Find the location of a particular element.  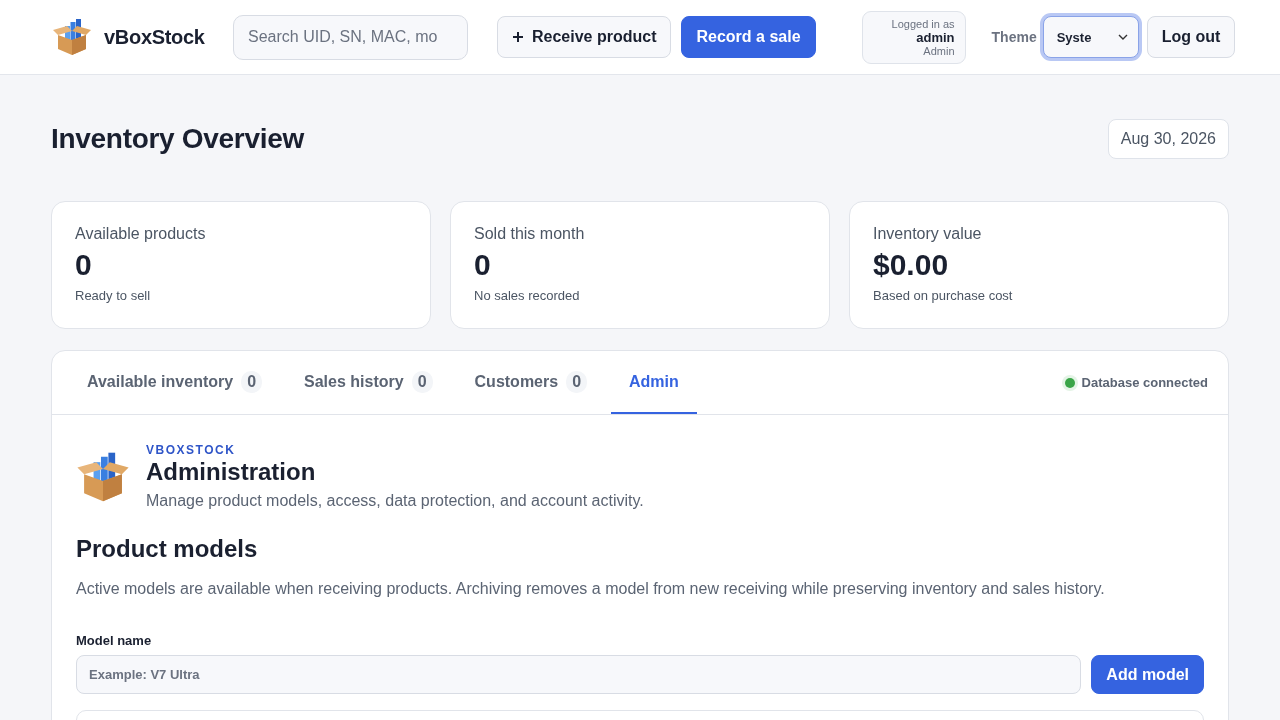

field-label: Model name is located at coordinates (114, 640).